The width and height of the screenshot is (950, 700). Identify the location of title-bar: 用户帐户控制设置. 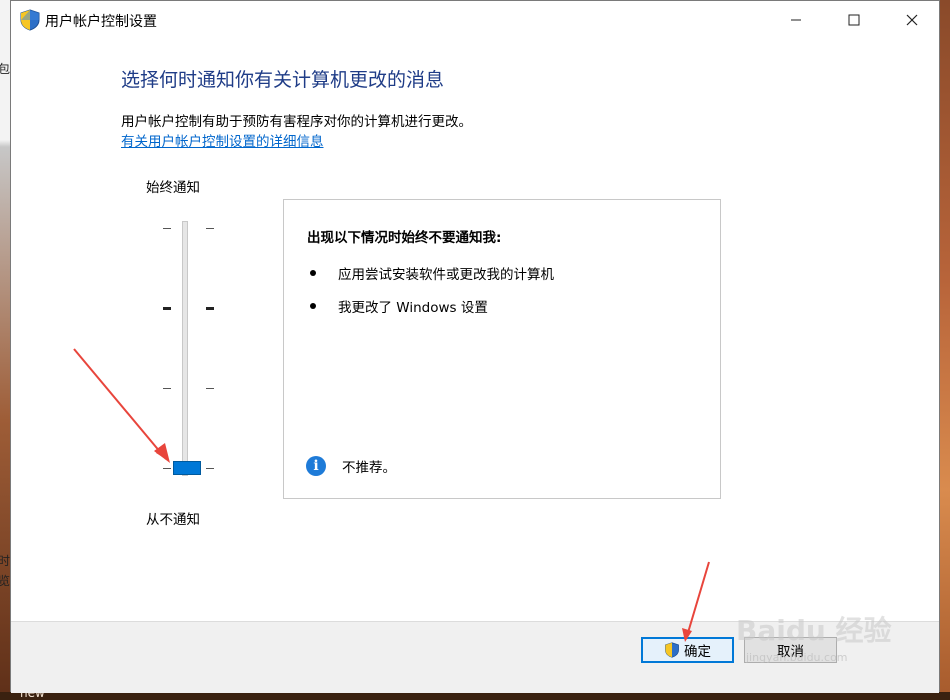
(475, 20).